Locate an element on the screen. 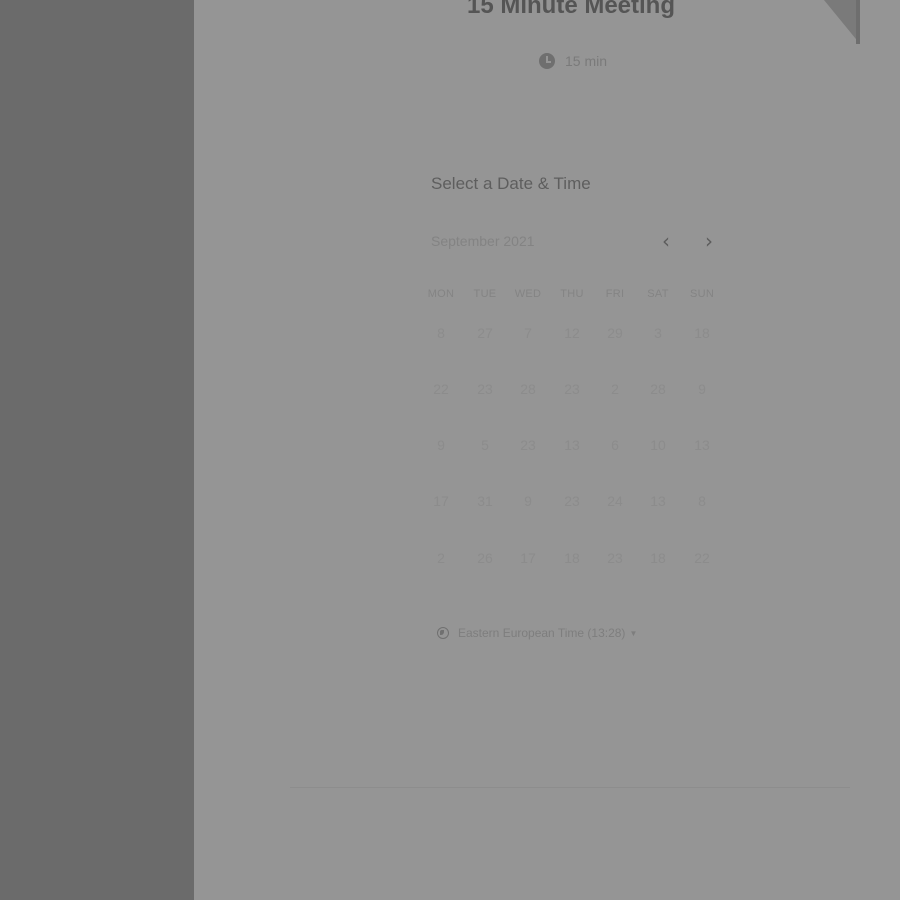 Image resolution: width=900 pixels, height=900 pixels. weekday-mon: MON is located at coordinates (441, 294).